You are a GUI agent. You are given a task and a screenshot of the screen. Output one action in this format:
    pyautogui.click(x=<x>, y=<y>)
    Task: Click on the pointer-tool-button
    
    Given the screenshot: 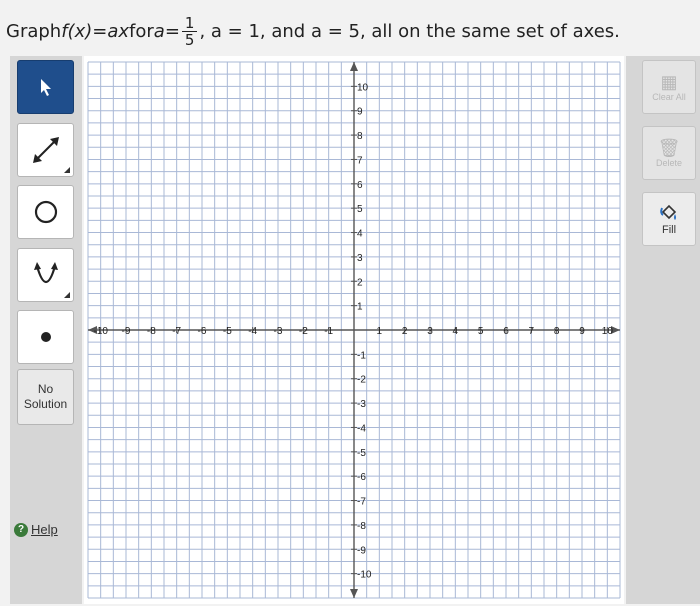 What is the action you would take?
    pyautogui.click(x=45, y=87)
    